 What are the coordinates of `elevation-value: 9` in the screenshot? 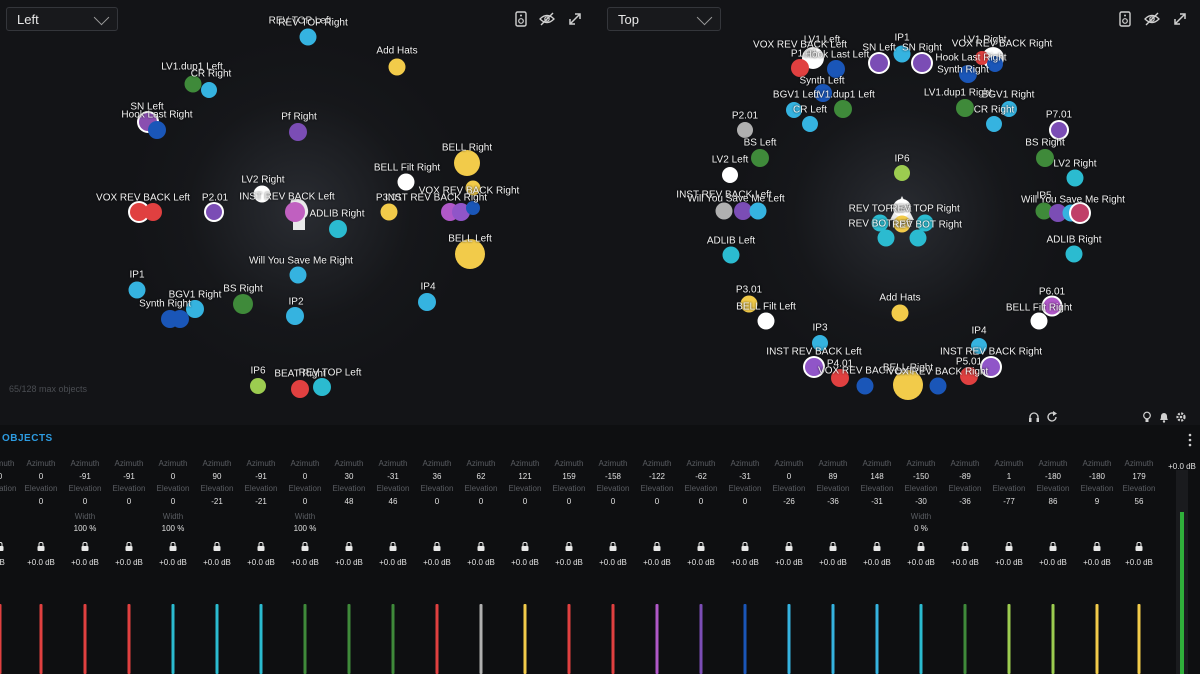 It's located at (1097, 501).